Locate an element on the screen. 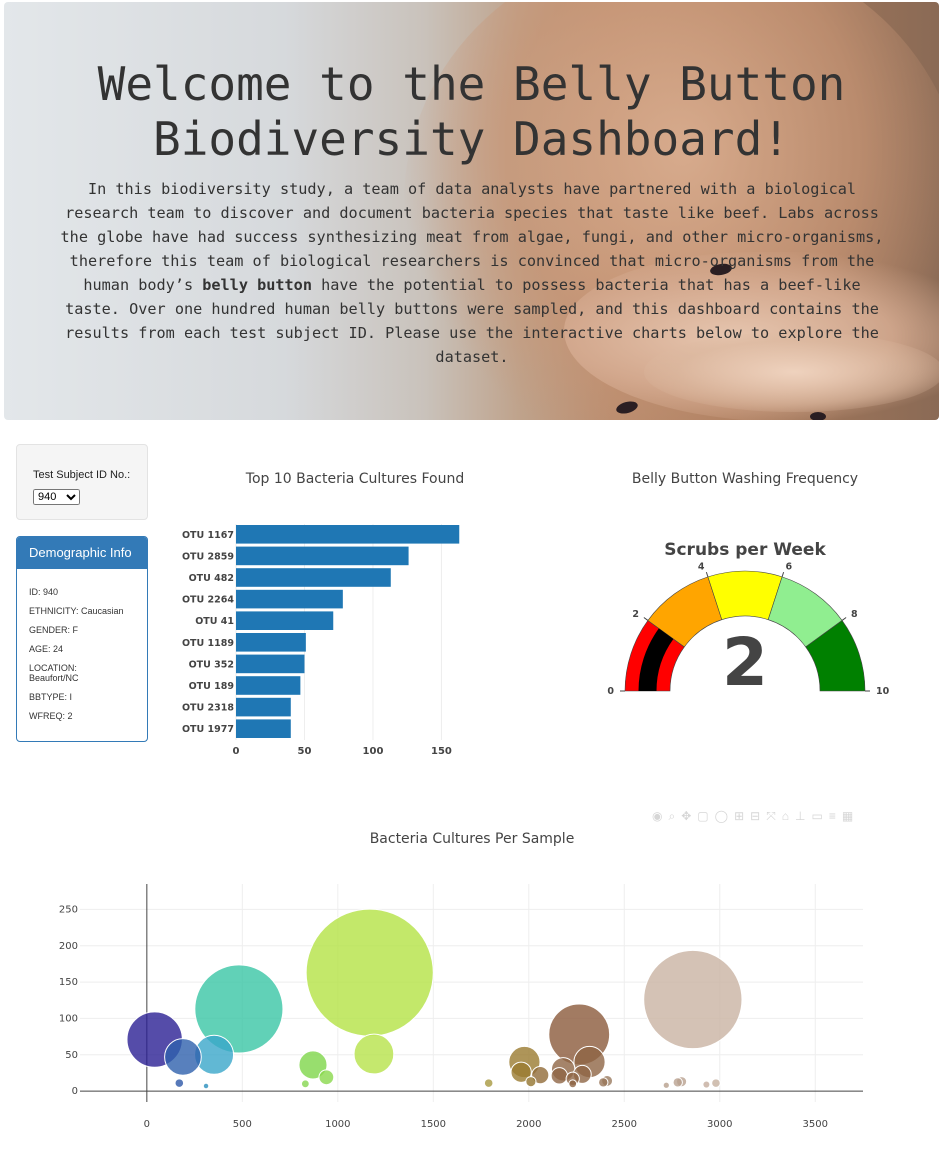  gauge-tick-label: 10 is located at coordinates (883, 691).